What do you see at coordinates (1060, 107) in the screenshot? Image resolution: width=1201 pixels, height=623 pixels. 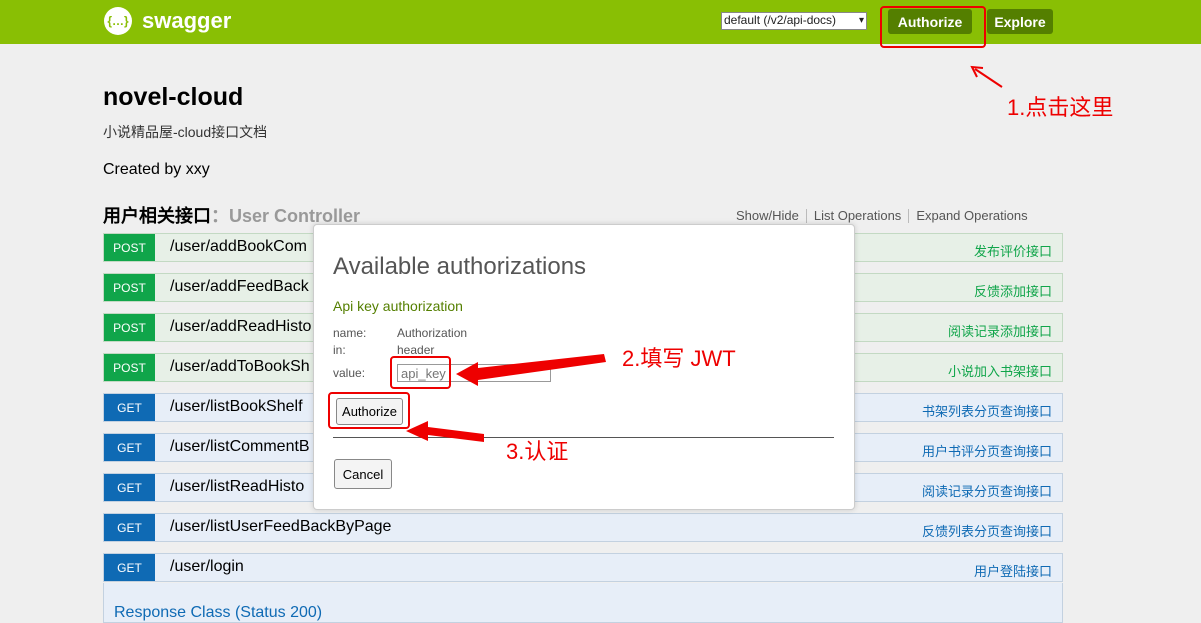 I see `annotation-step1: 1.点击这里` at bounding box center [1060, 107].